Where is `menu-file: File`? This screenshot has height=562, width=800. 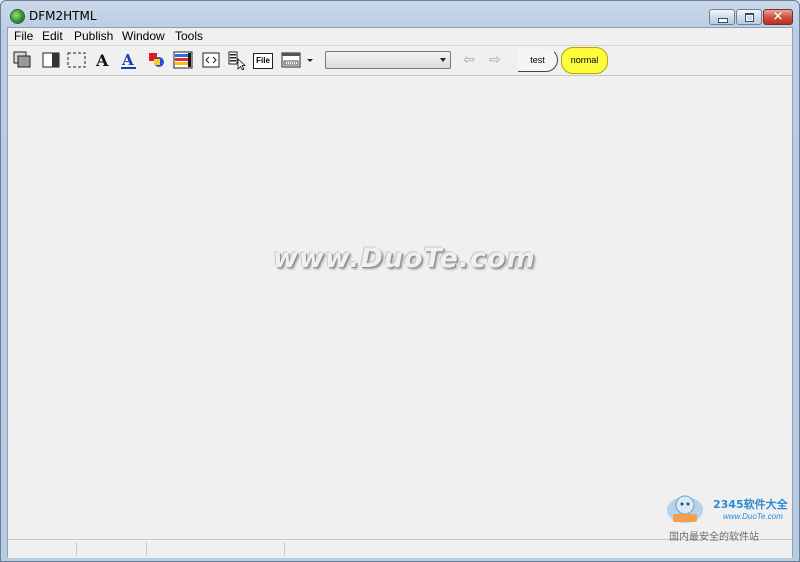
menu-file: File is located at coordinates (23, 36).